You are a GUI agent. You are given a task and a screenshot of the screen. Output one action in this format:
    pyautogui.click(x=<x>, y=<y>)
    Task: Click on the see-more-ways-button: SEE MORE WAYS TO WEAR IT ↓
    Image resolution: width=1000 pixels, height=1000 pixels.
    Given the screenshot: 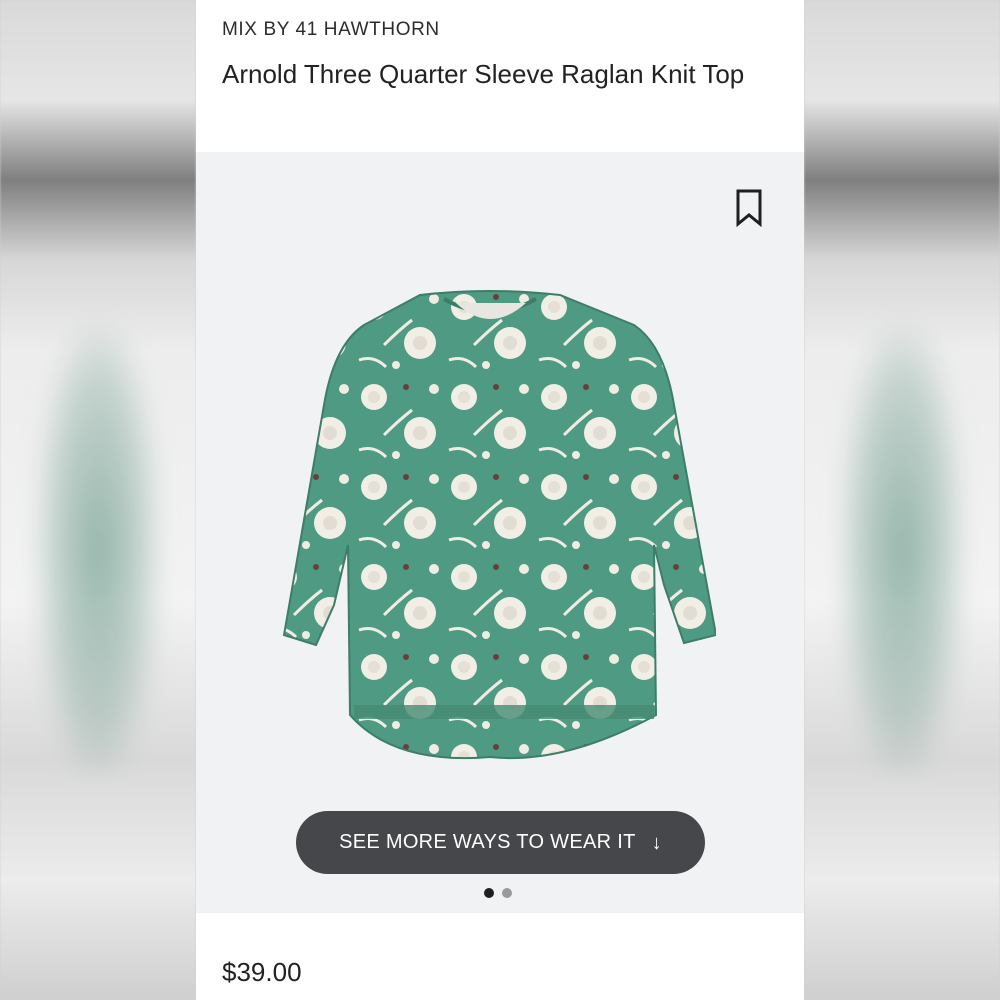 What is the action you would take?
    pyautogui.click(x=500, y=842)
    